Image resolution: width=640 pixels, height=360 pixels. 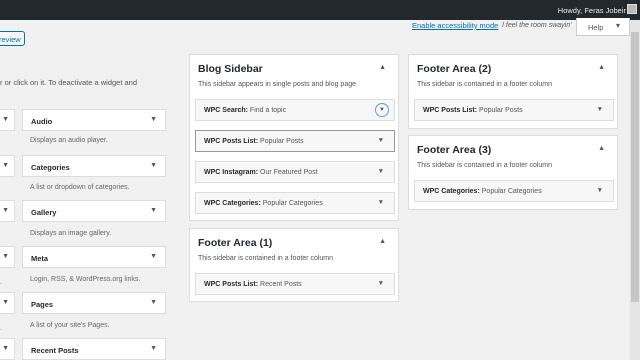 I want to click on widget-meta: Meta ▼, so click(x=94, y=257).